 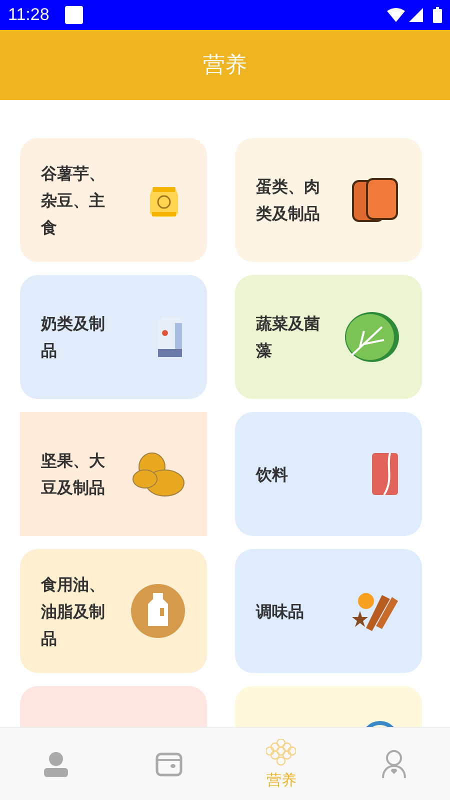 What do you see at coordinates (225, 66) in the screenshot?
I see `header-title: 营养` at bounding box center [225, 66].